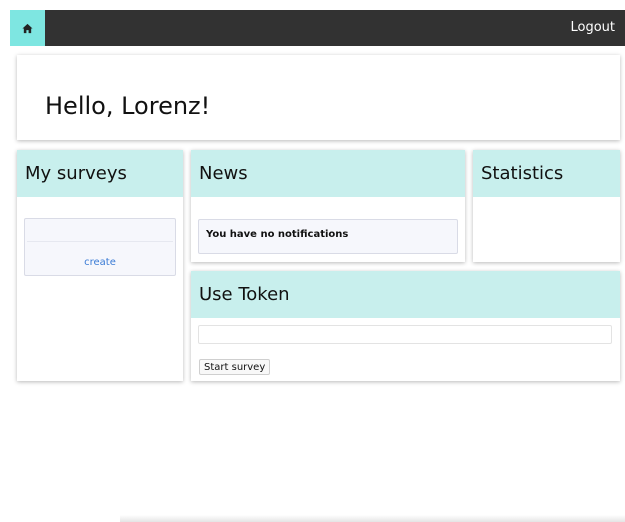  Describe the element at coordinates (128, 106) in the screenshot. I see `greeting-heading: Hello, Lorenz!` at that location.